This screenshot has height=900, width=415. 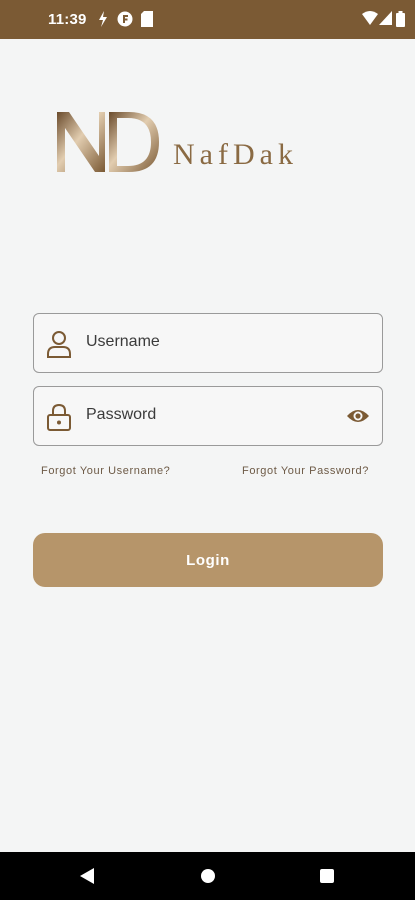 I want to click on brand-name: NafDak, so click(x=235, y=154).